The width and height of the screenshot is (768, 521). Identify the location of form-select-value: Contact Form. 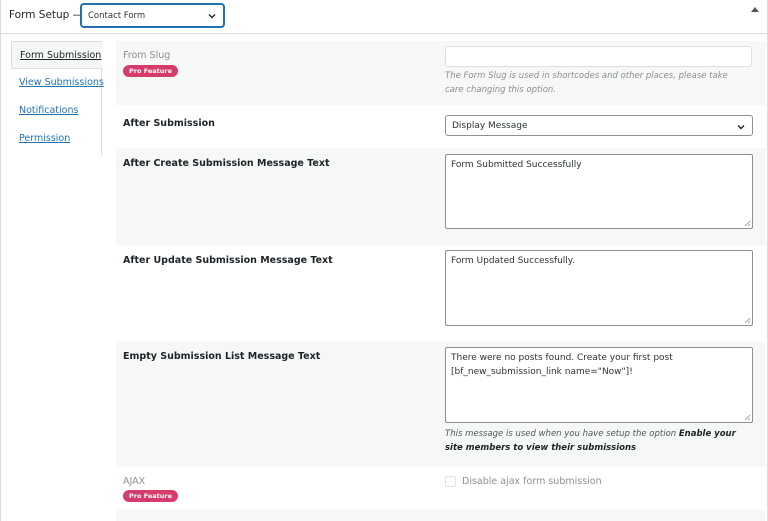
(117, 16).